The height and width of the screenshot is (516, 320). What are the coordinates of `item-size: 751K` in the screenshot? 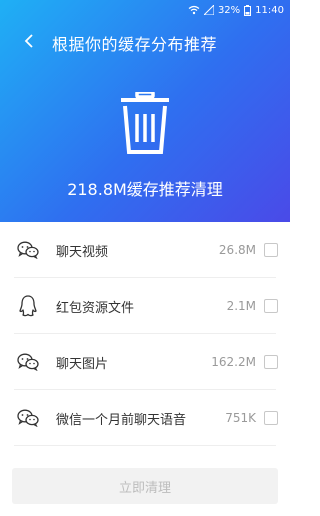 It's located at (240, 418).